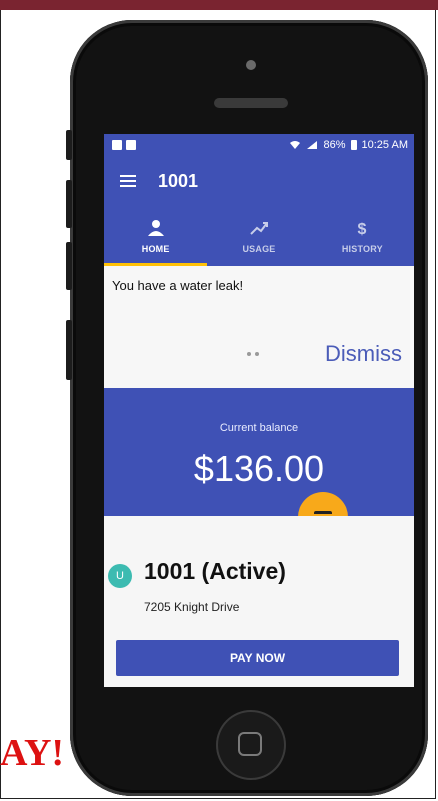 The image size is (438, 801). What do you see at coordinates (253, 354) in the screenshot?
I see `page-dots` at bounding box center [253, 354].